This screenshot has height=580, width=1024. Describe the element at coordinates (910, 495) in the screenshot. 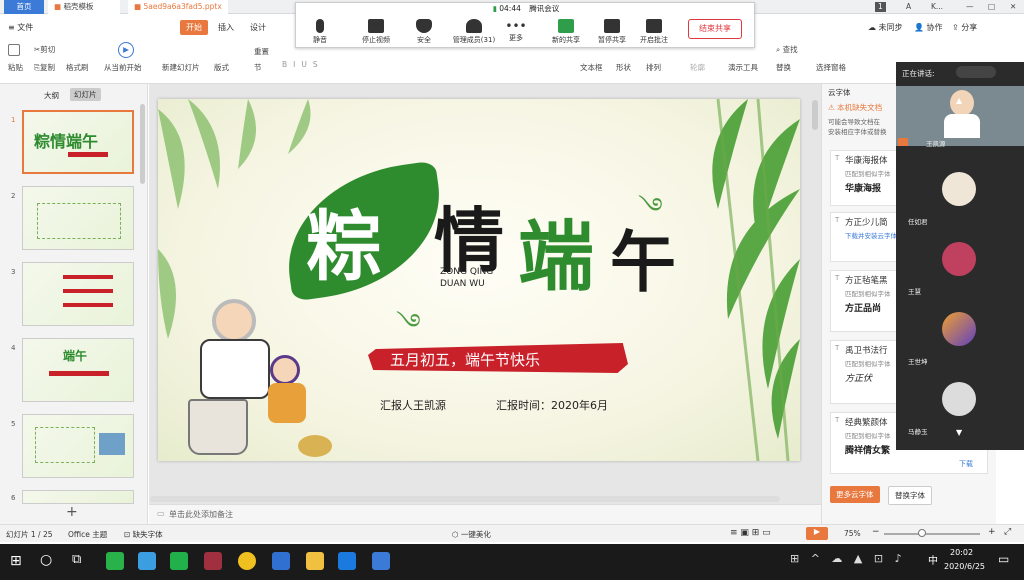

I see `replace-font-button: 替换字体` at that location.